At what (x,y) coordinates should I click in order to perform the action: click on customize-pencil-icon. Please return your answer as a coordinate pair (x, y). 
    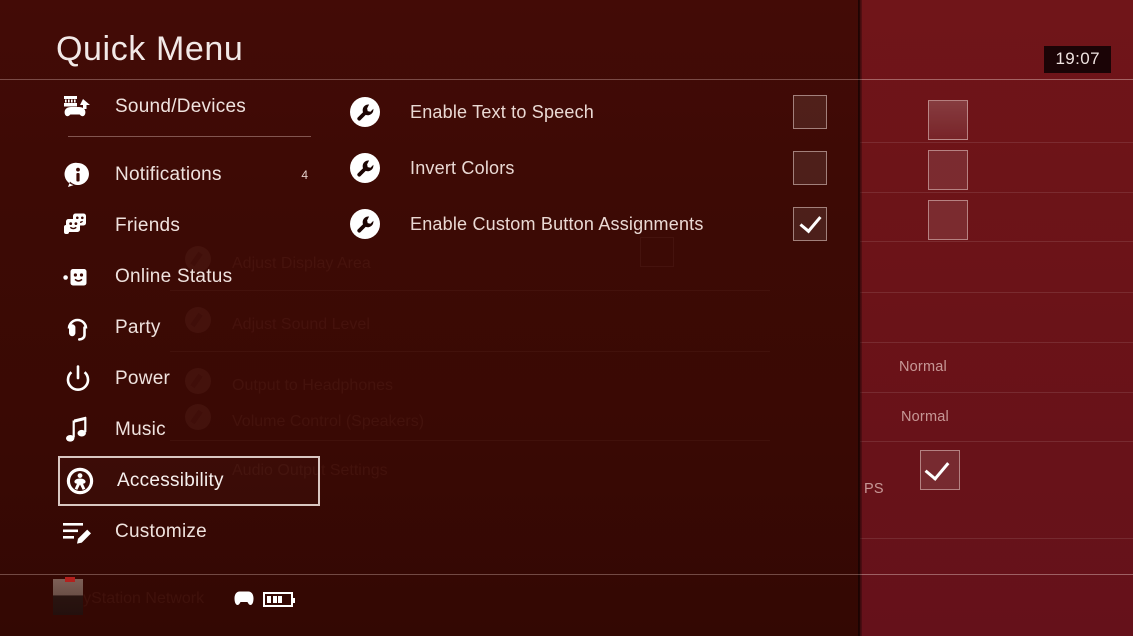
    Looking at the image, I should click on (78, 532).